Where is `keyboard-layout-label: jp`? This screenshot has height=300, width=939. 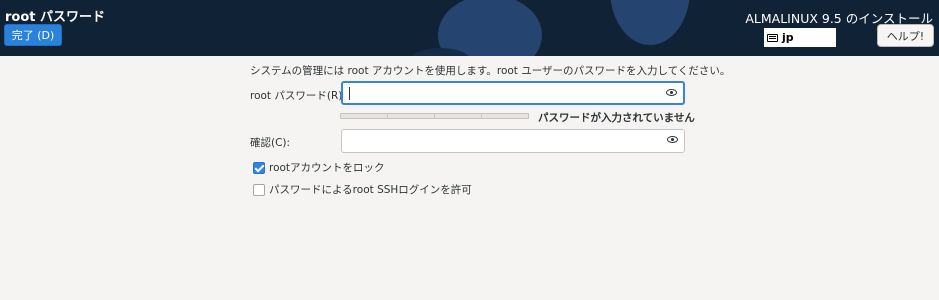
keyboard-layout-label: jp is located at coordinates (788, 37).